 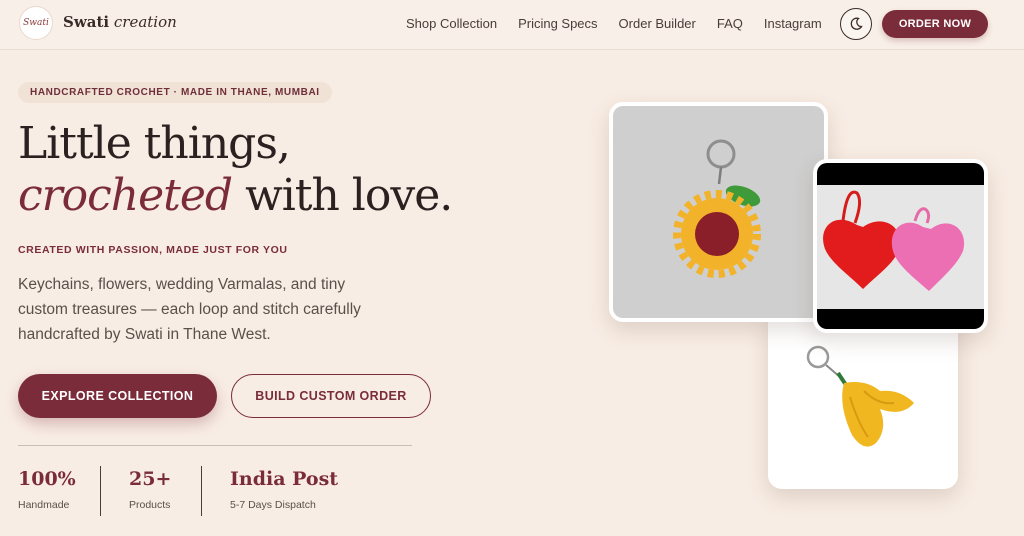 I want to click on heart-keychains-image, so click(x=900, y=246).